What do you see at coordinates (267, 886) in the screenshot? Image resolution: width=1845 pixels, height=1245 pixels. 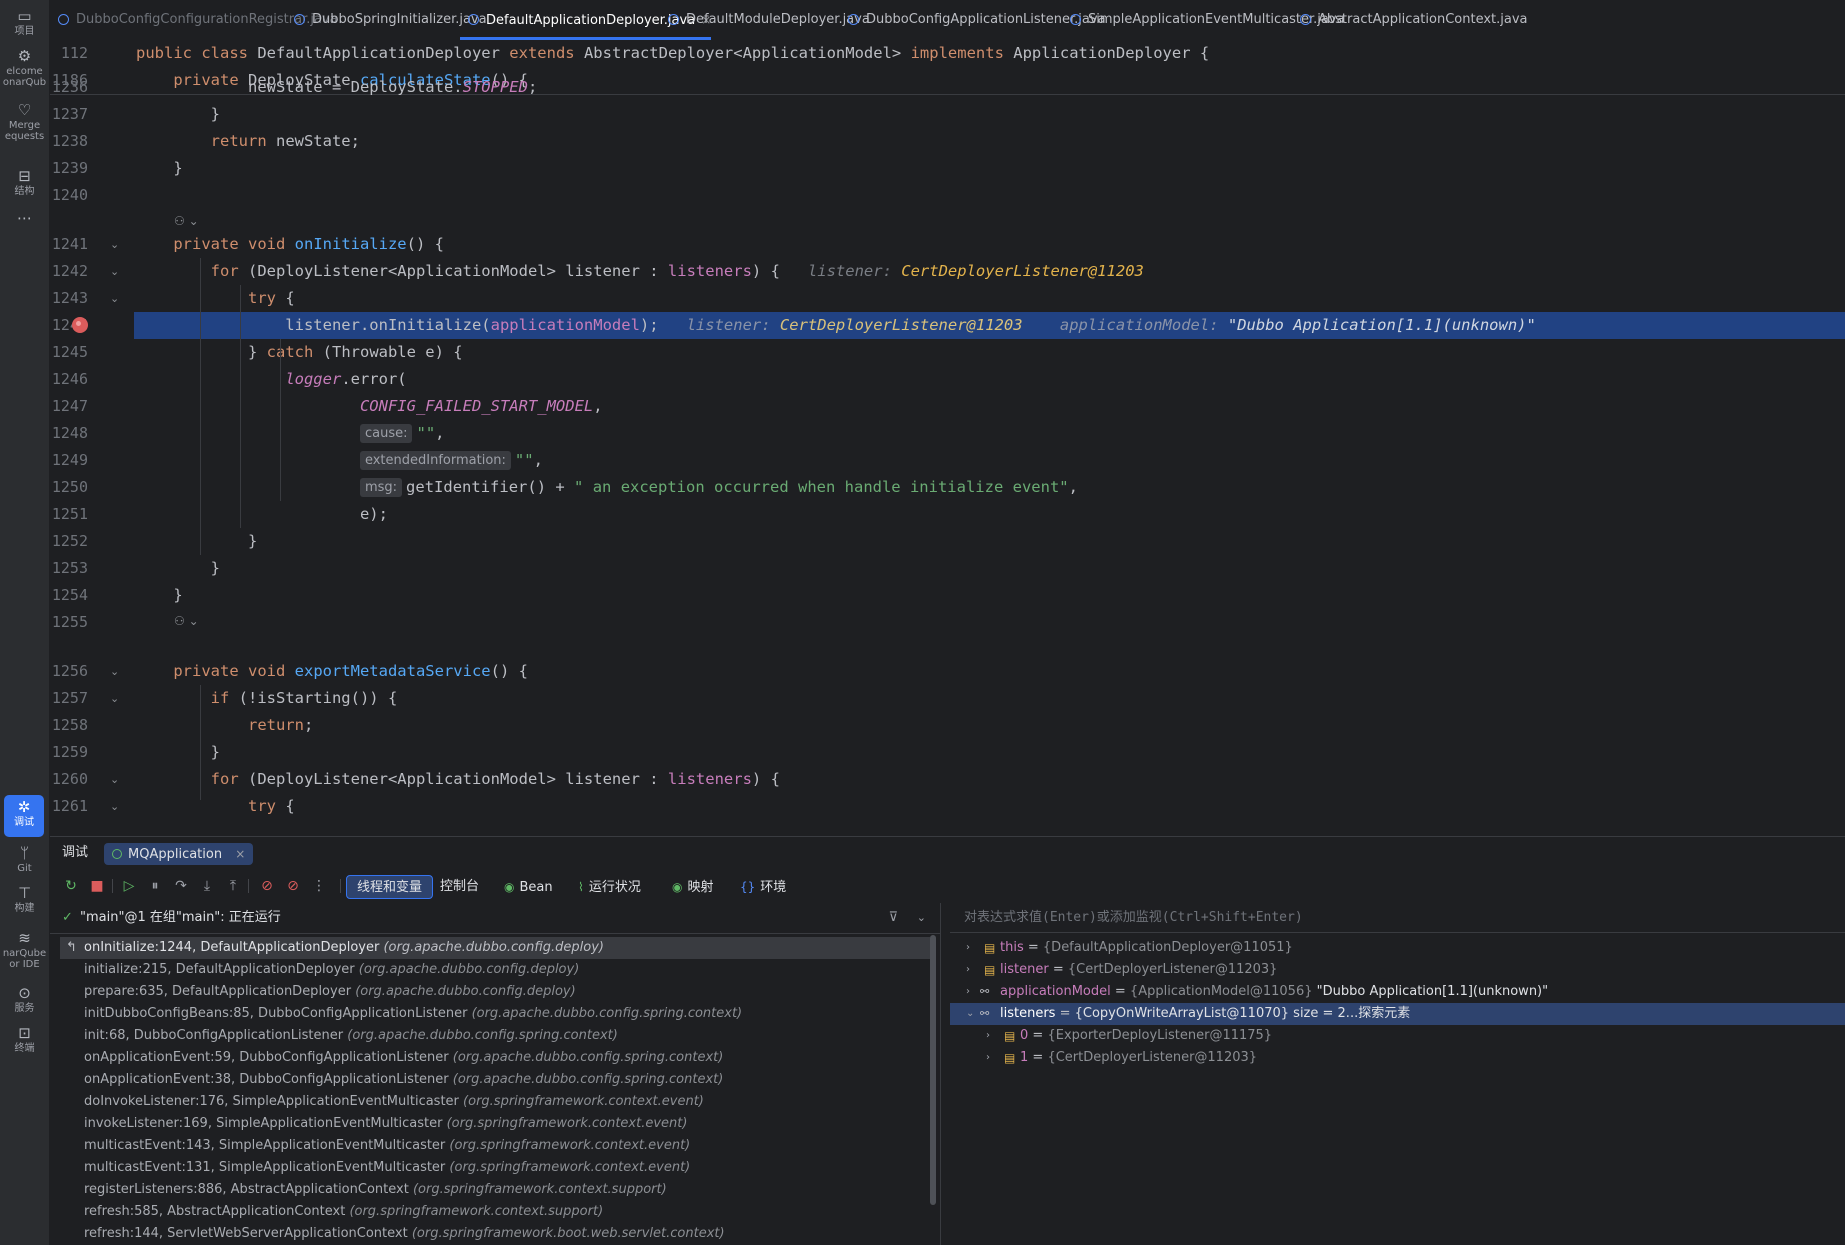 I see `view-breakpoints-icon: ⊘` at bounding box center [267, 886].